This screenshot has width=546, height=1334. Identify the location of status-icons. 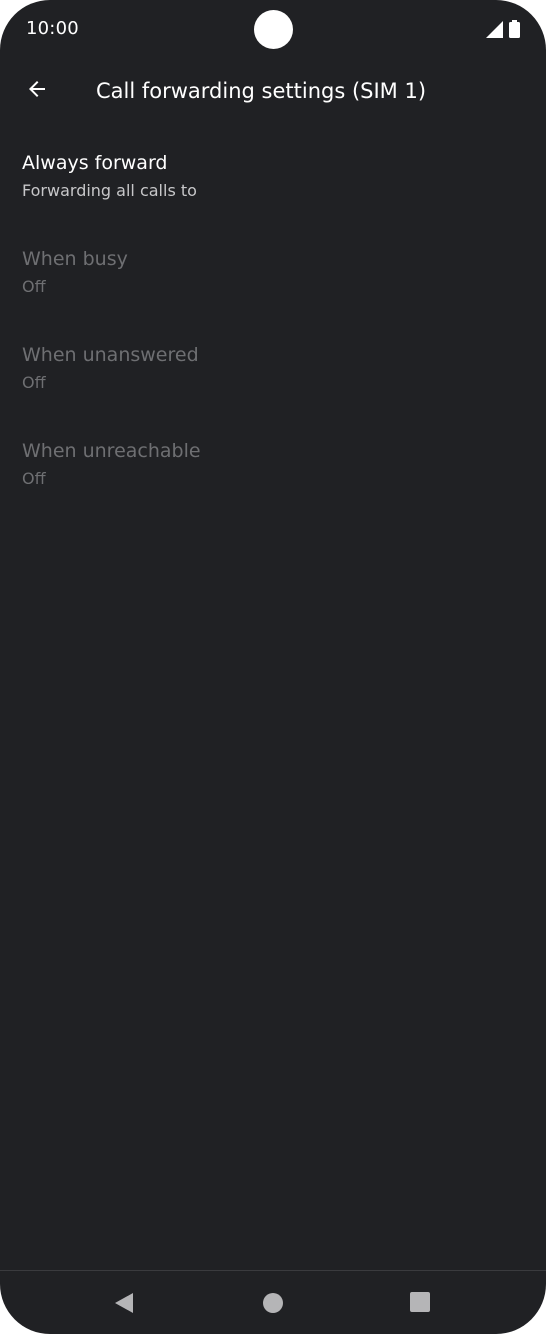
(503, 29).